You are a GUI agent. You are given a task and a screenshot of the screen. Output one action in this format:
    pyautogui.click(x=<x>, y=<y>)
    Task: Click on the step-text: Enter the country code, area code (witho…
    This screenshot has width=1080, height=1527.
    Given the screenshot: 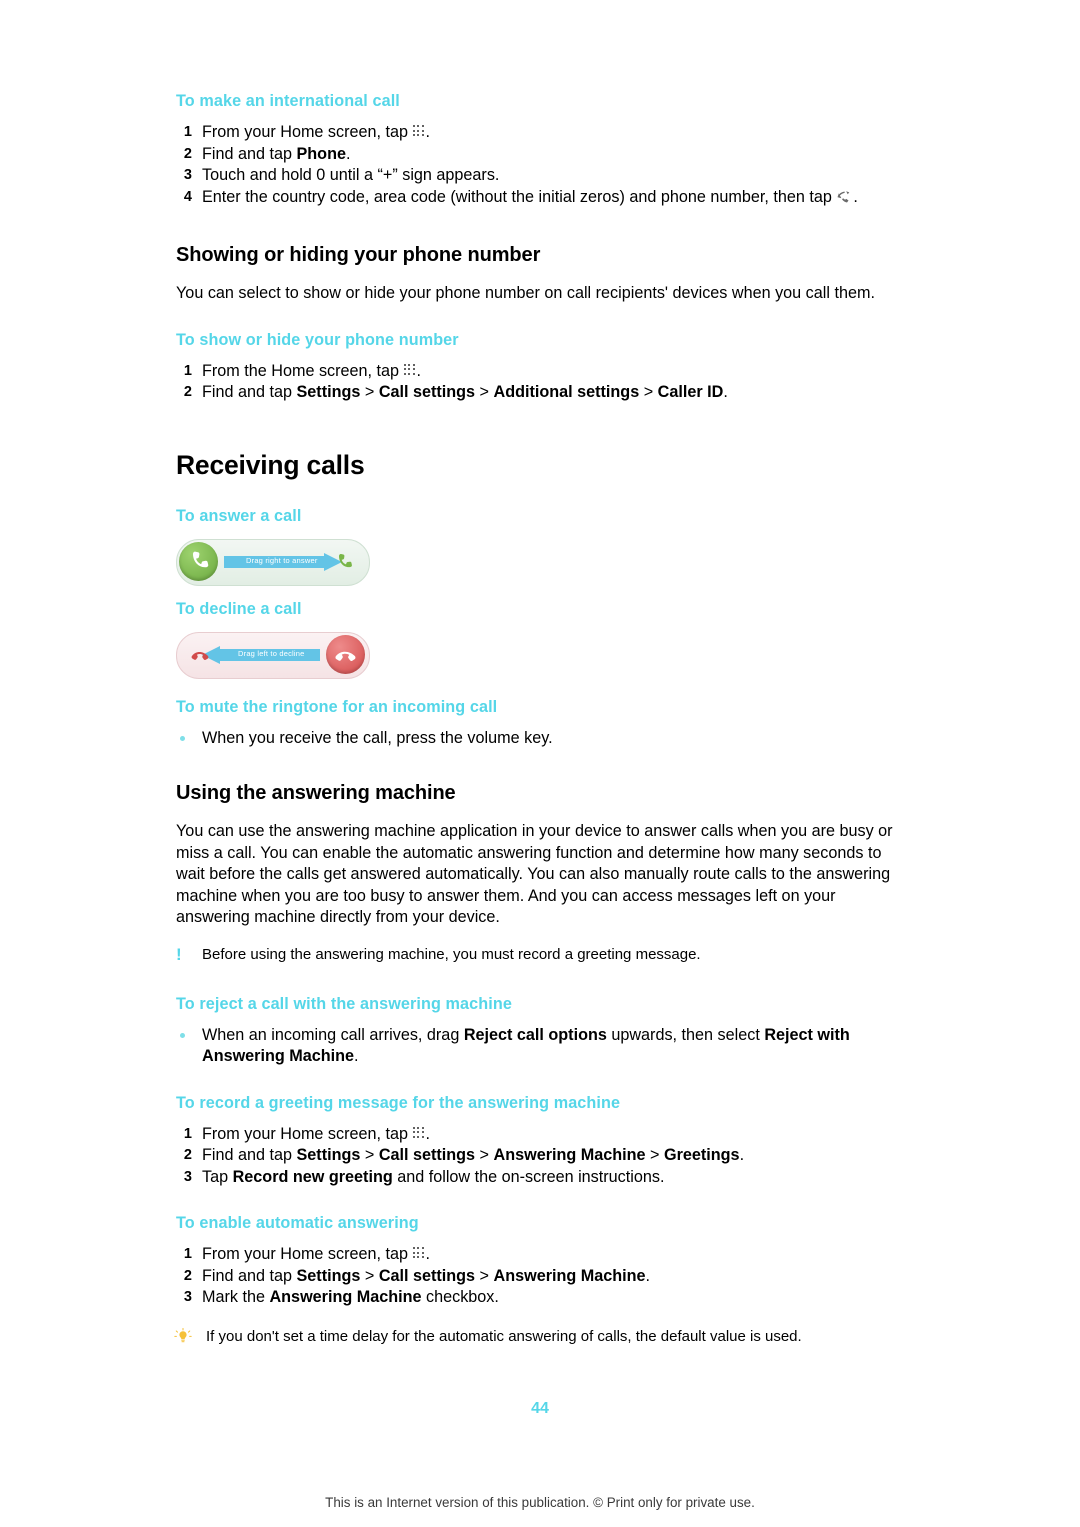 What is the action you would take?
    pyautogui.click(x=519, y=196)
    